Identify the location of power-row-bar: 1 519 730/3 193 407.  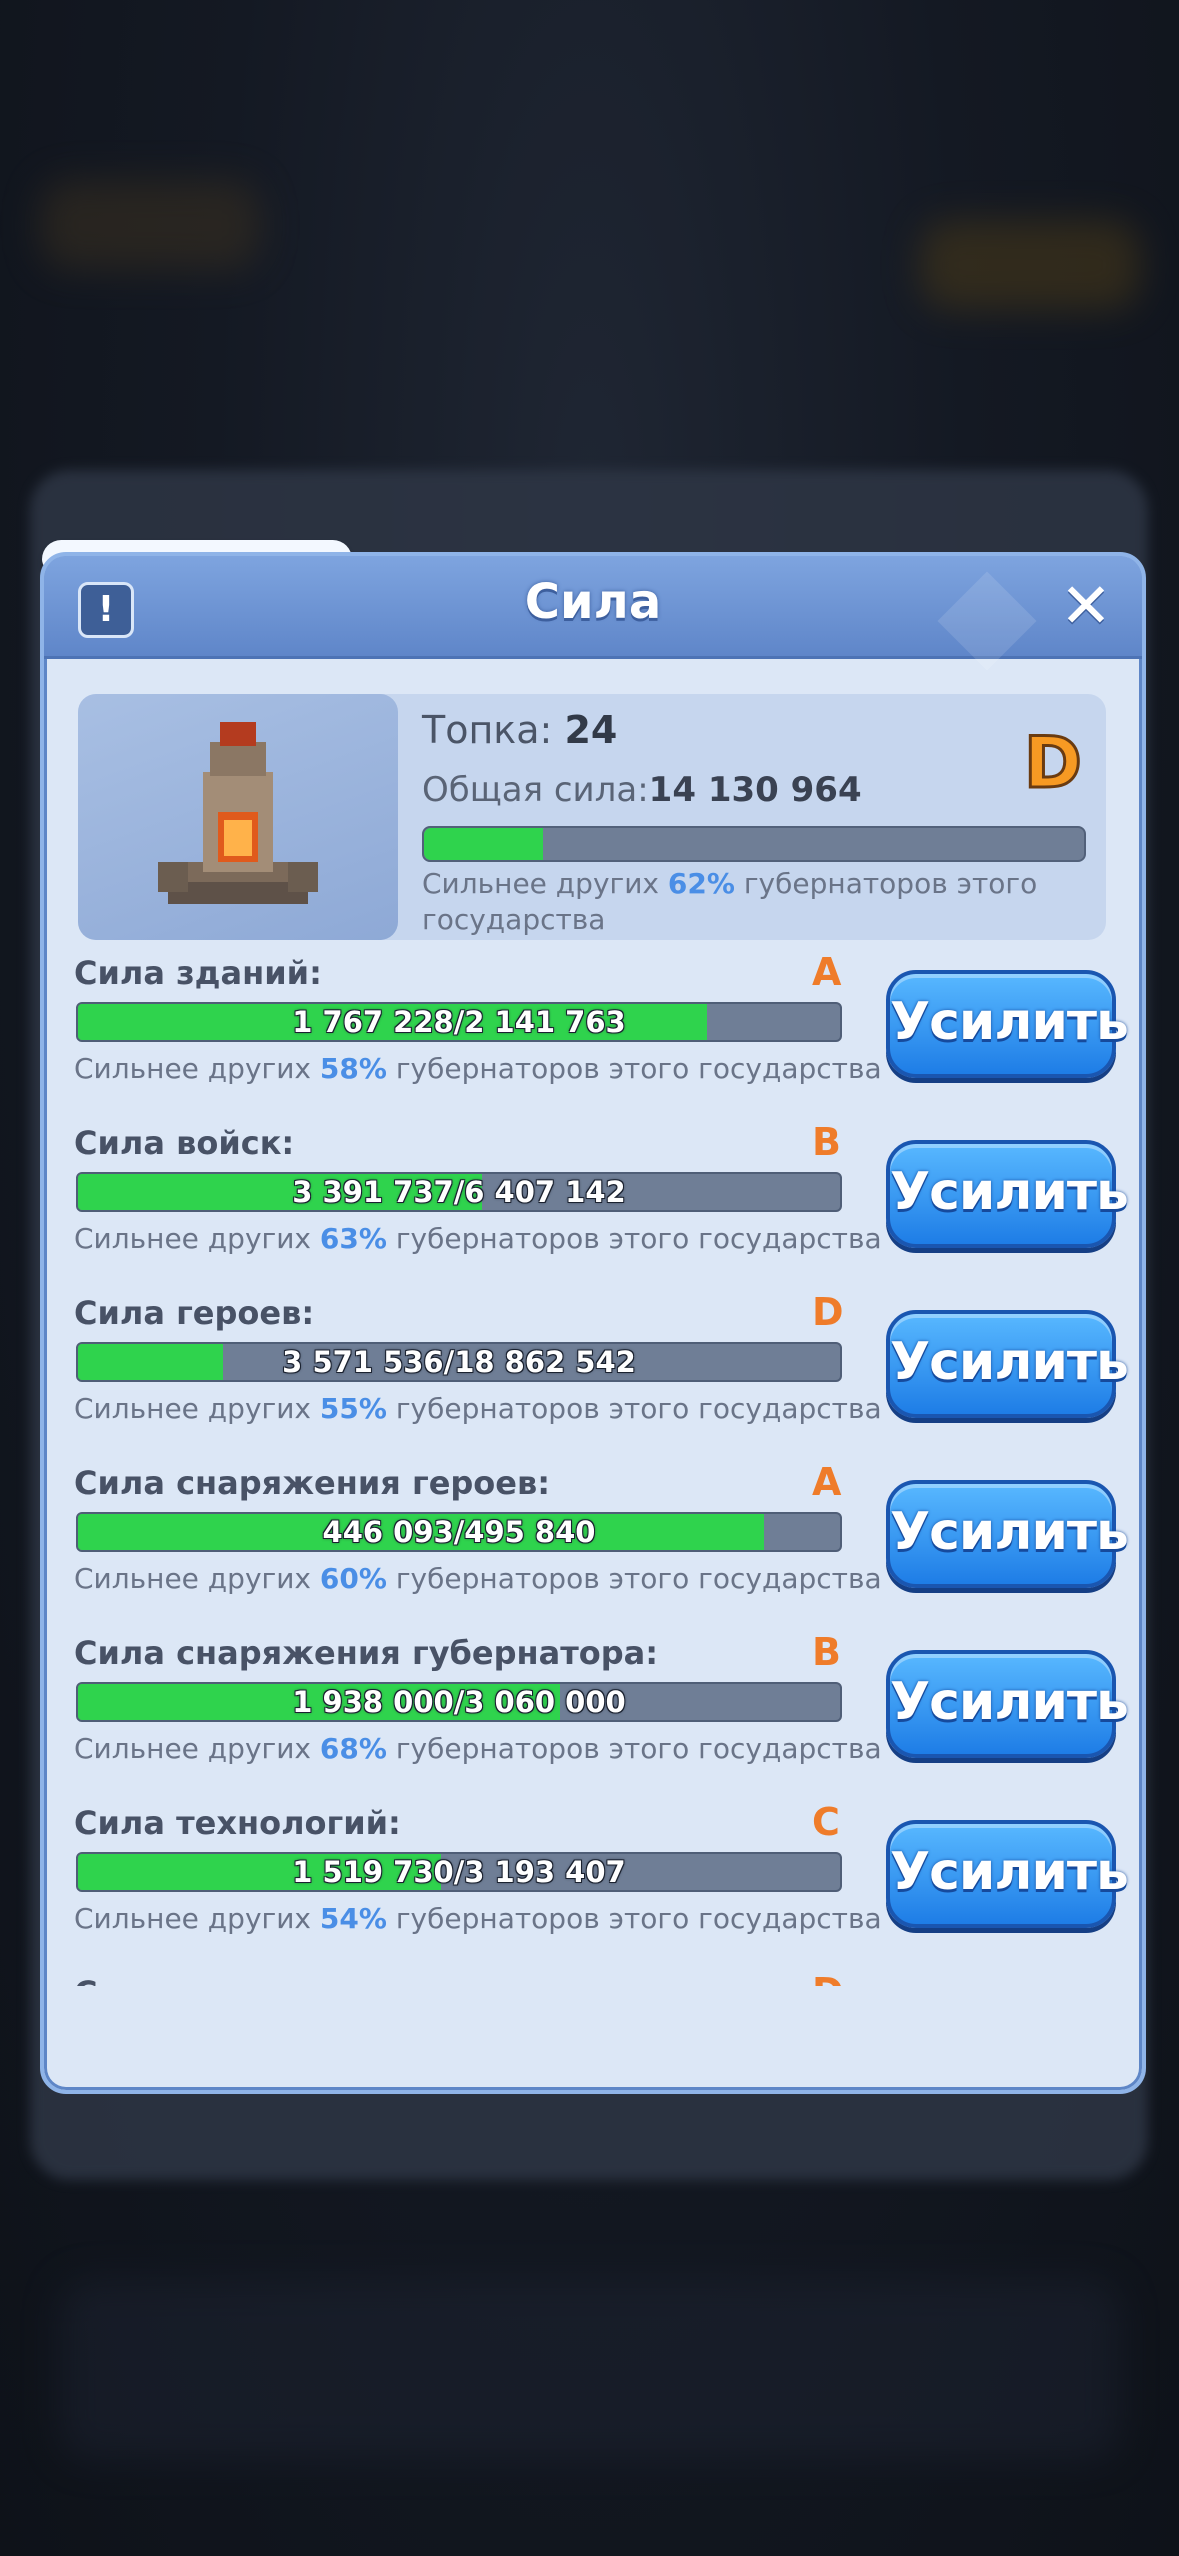
(459, 1872).